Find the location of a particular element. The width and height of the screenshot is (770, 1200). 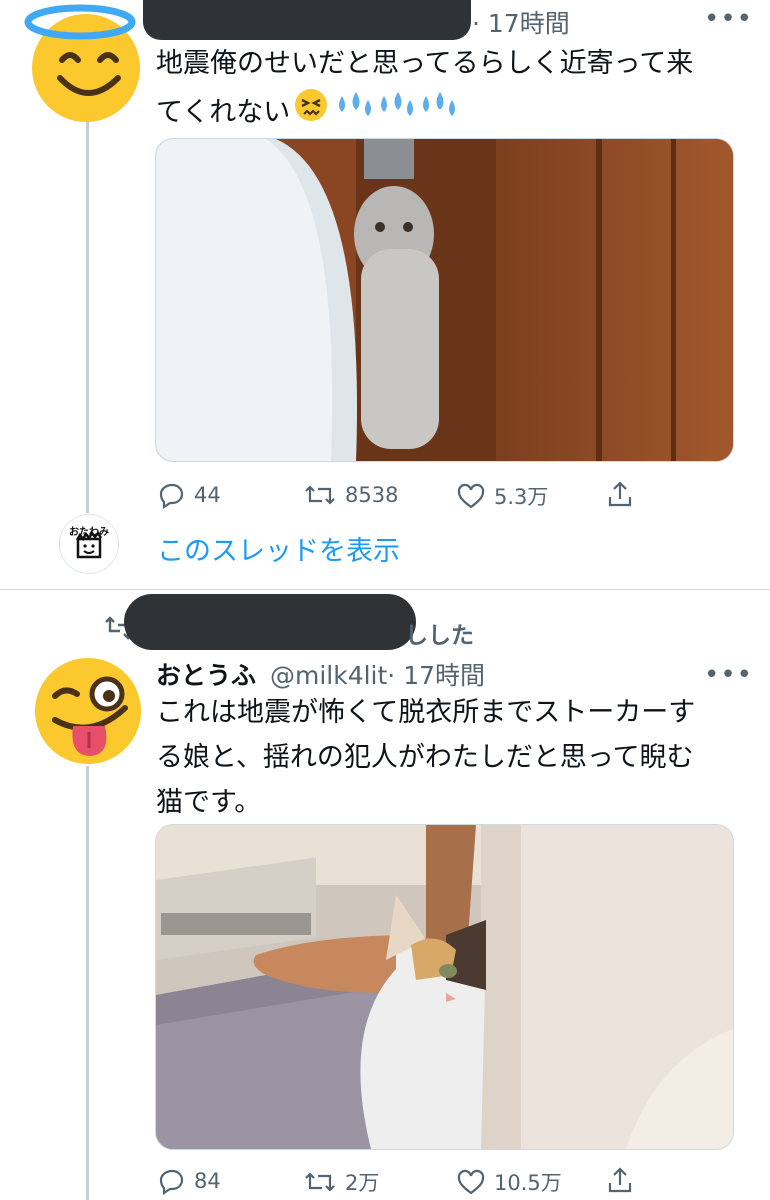

redacted-retweeter-name is located at coordinates (270, 622).